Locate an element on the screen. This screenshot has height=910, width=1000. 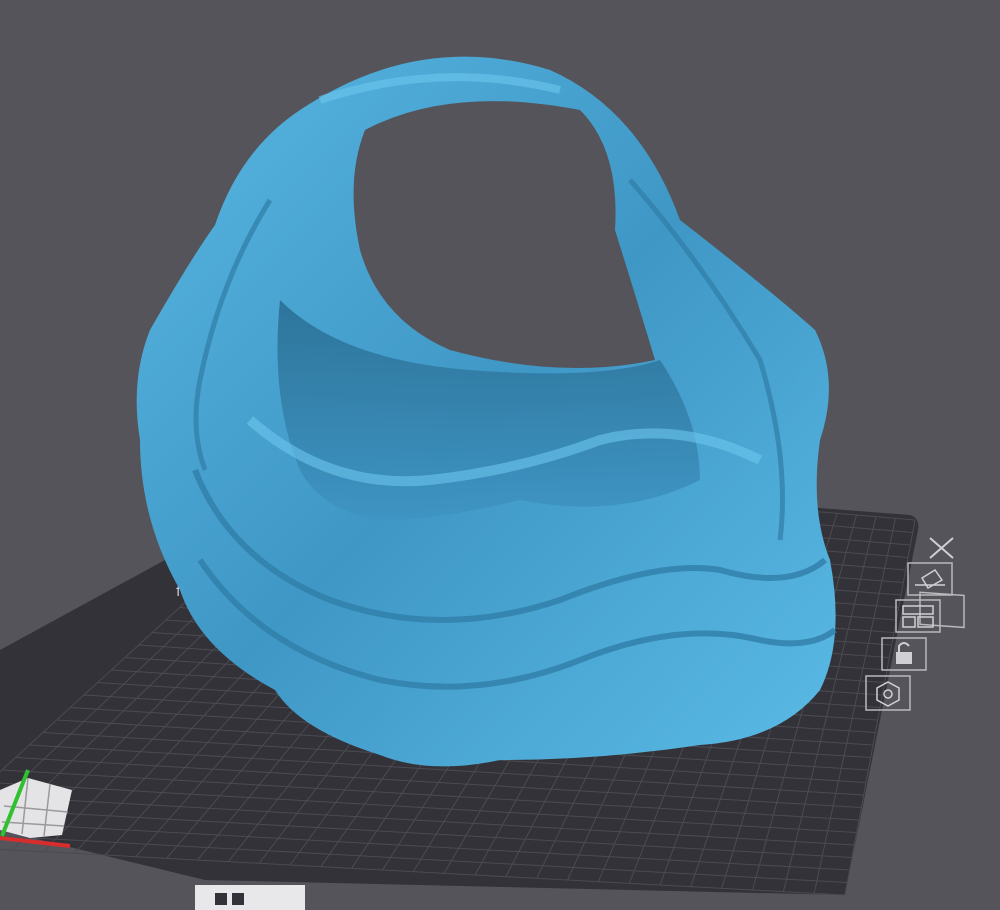
plate-name-label is located at coordinates (250, 897).